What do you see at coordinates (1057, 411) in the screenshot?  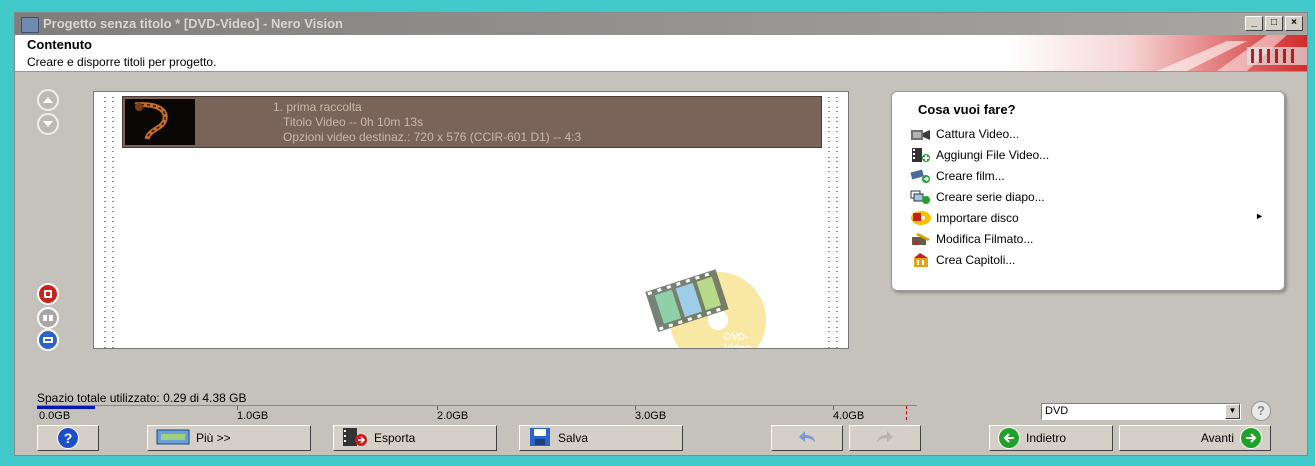 I see `disc-type-value: DVD` at bounding box center [1057, 411].